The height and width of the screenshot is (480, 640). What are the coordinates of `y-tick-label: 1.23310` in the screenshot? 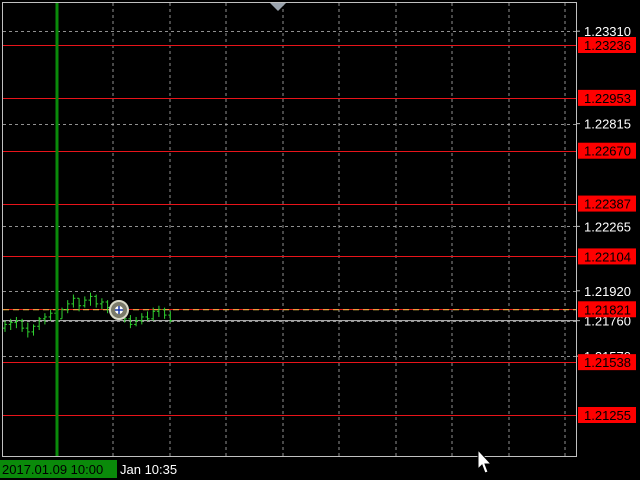 It's located at (607, 31).